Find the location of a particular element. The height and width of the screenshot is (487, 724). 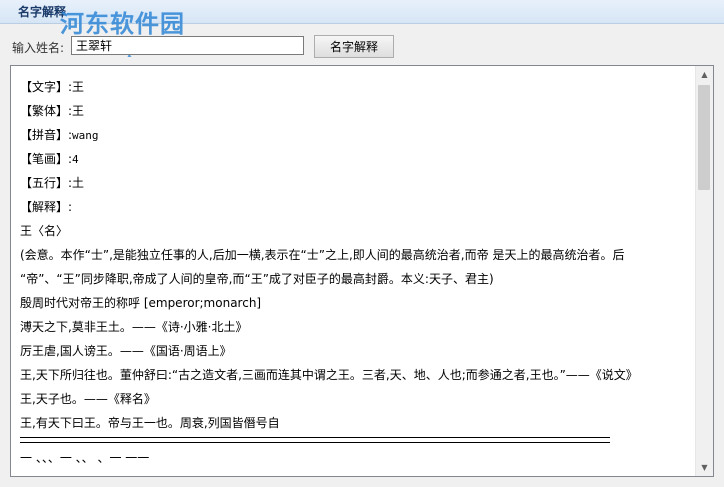

title-bar: 名字解释 is located at coordinates (362, 12).